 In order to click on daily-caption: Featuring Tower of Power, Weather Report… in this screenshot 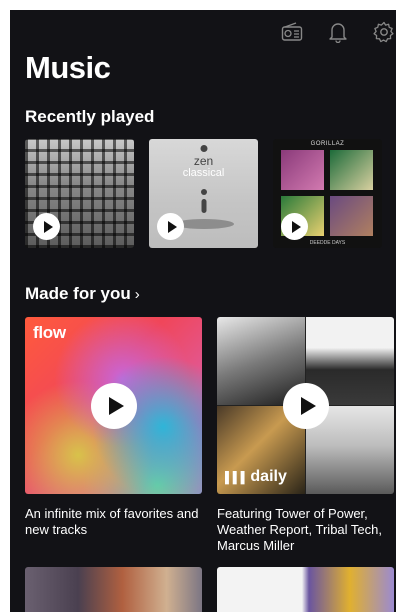, I will do `click(299, 529)`.